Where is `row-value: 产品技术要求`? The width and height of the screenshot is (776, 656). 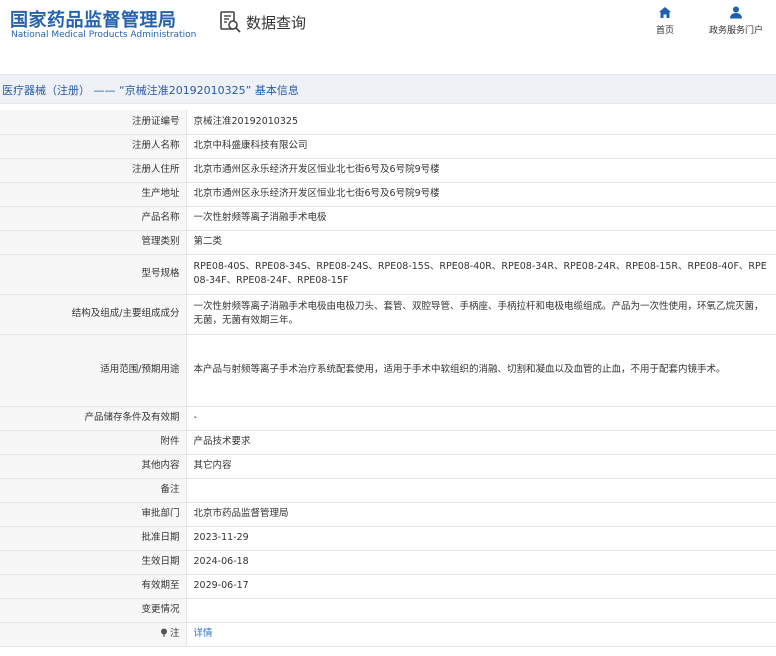
row-value: 产品技术要求 is located at coordinates (481, 442).